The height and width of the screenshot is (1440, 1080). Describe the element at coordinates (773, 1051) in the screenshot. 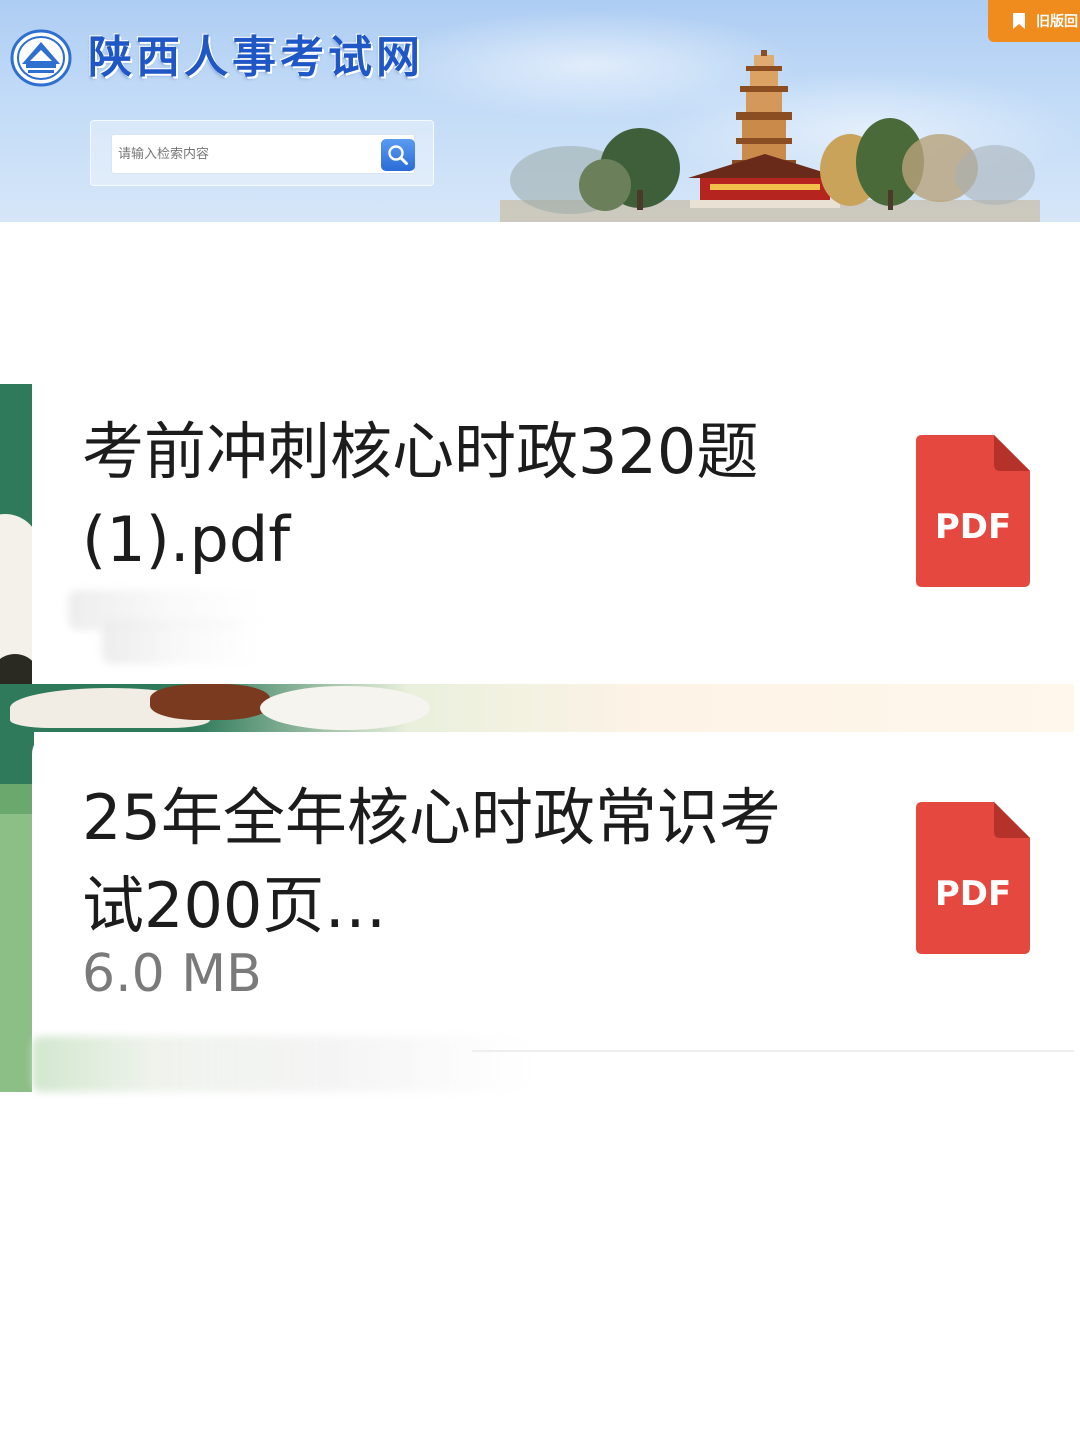

I see `divider` at that location.